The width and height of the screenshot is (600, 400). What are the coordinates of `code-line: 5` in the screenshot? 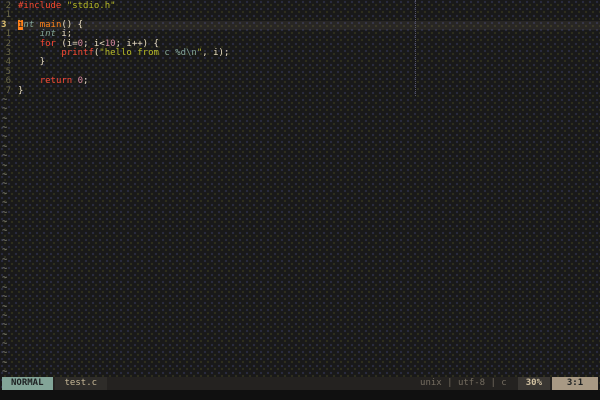 It's located at (300, 72).